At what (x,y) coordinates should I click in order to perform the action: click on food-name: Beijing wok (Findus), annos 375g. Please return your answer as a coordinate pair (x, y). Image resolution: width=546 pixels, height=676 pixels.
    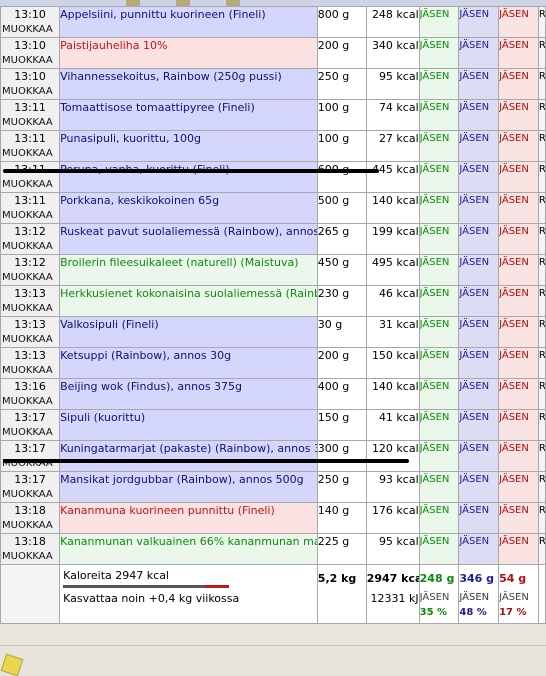
    Looking at the image, I should click on (188, 394).